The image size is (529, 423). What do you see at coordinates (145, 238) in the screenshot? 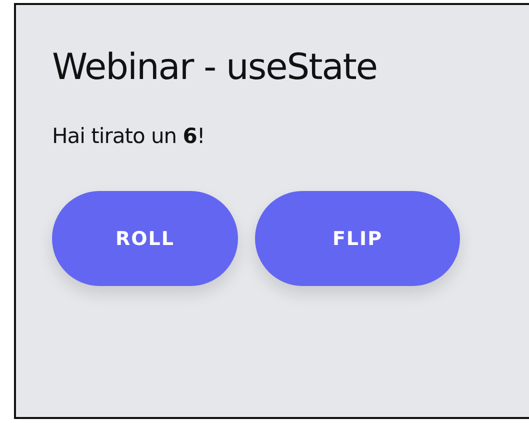
I see `action-button: ROLL` at bounding box center [145, 238].